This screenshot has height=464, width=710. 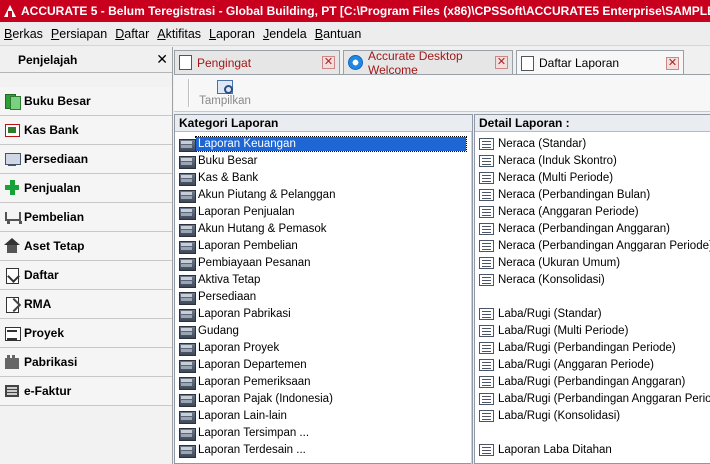 I want to click on detail-item: Laporan Laba Ditahan, so click(x=592, y=449).